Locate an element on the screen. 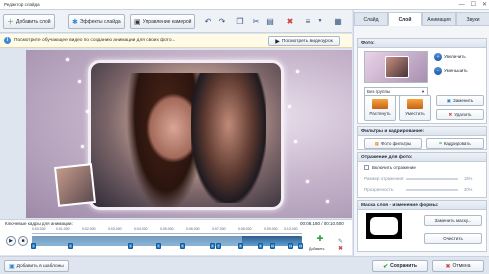 This screenshot has width=489, height=274. replace-label: Заменить is located at coordinates (463, 100).